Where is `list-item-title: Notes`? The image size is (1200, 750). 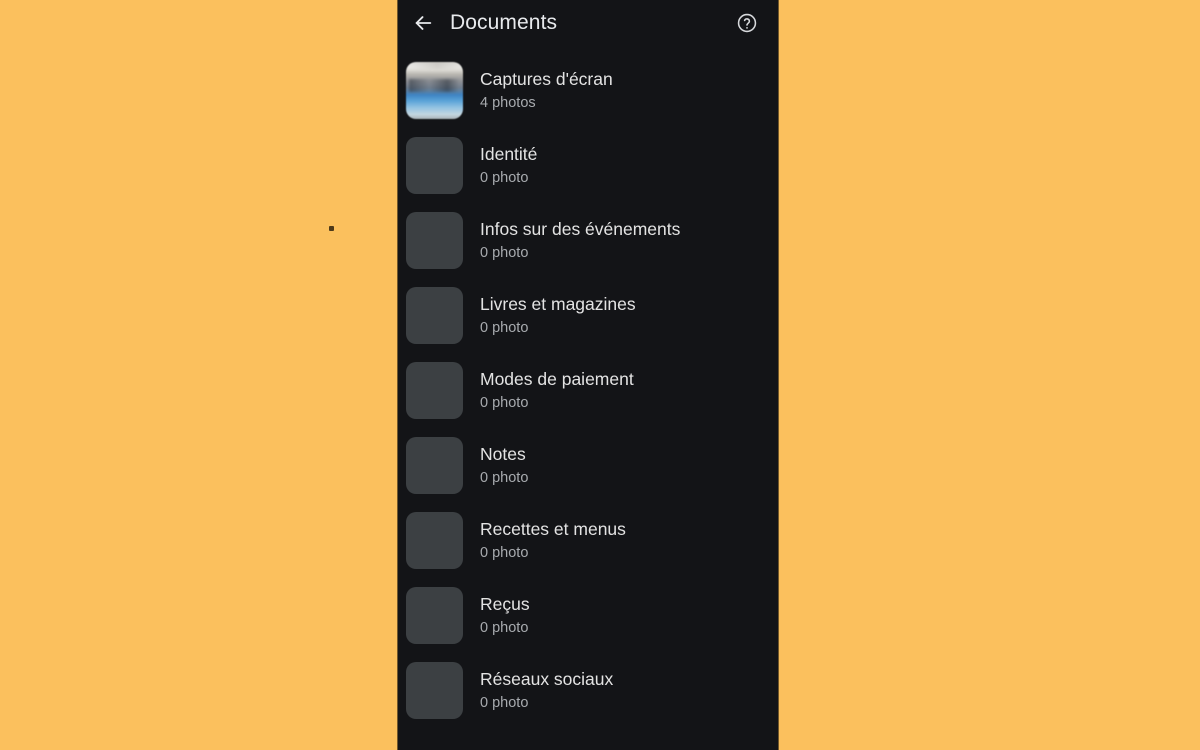 list-item-title: Notes is located at coordinates (503, 454).